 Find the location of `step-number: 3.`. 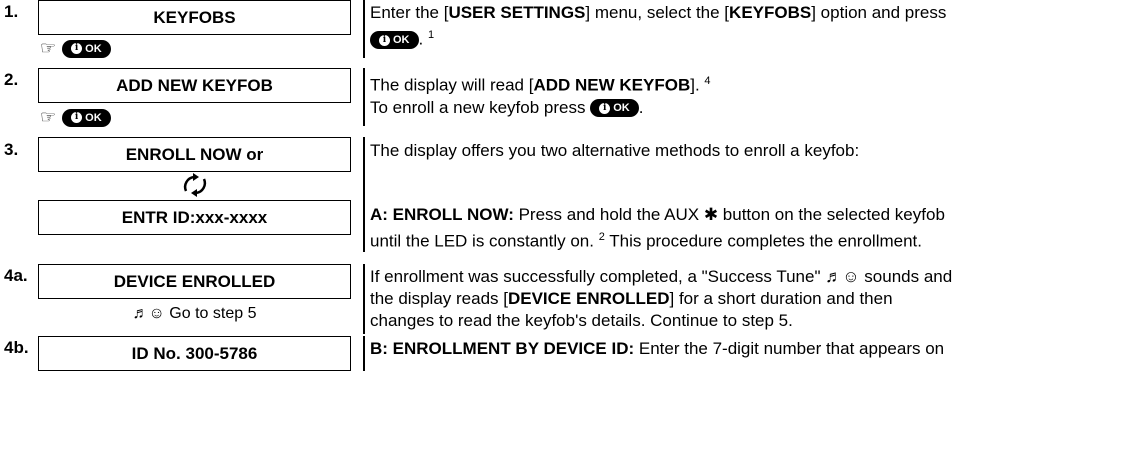

step-number: 3. is located at coordinates (11, 149).